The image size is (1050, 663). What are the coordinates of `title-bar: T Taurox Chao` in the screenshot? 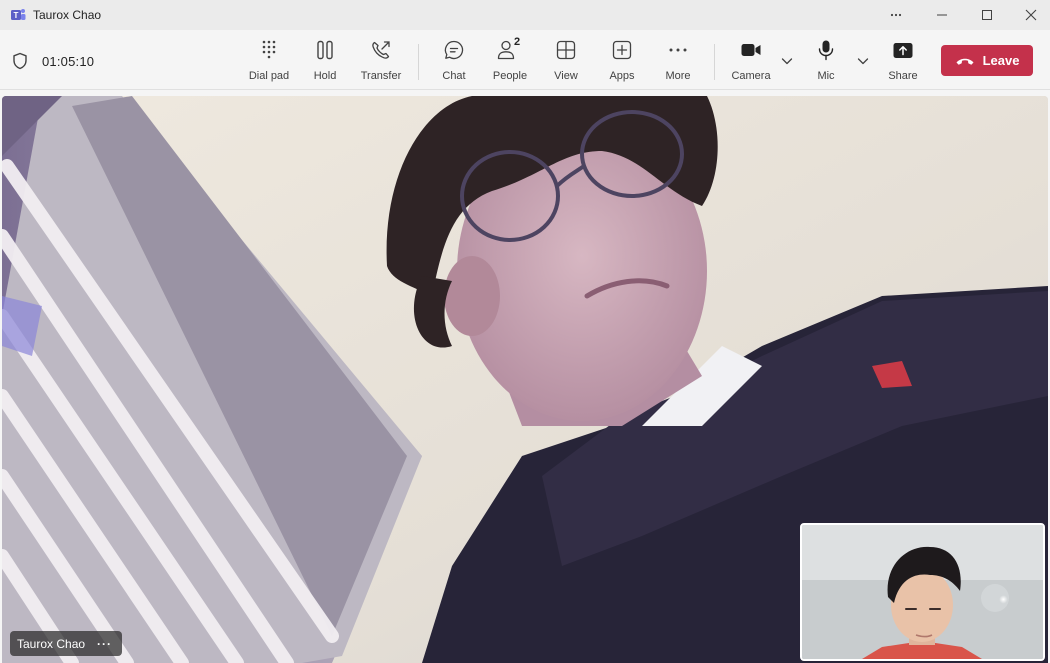 It's located at (525, 15).